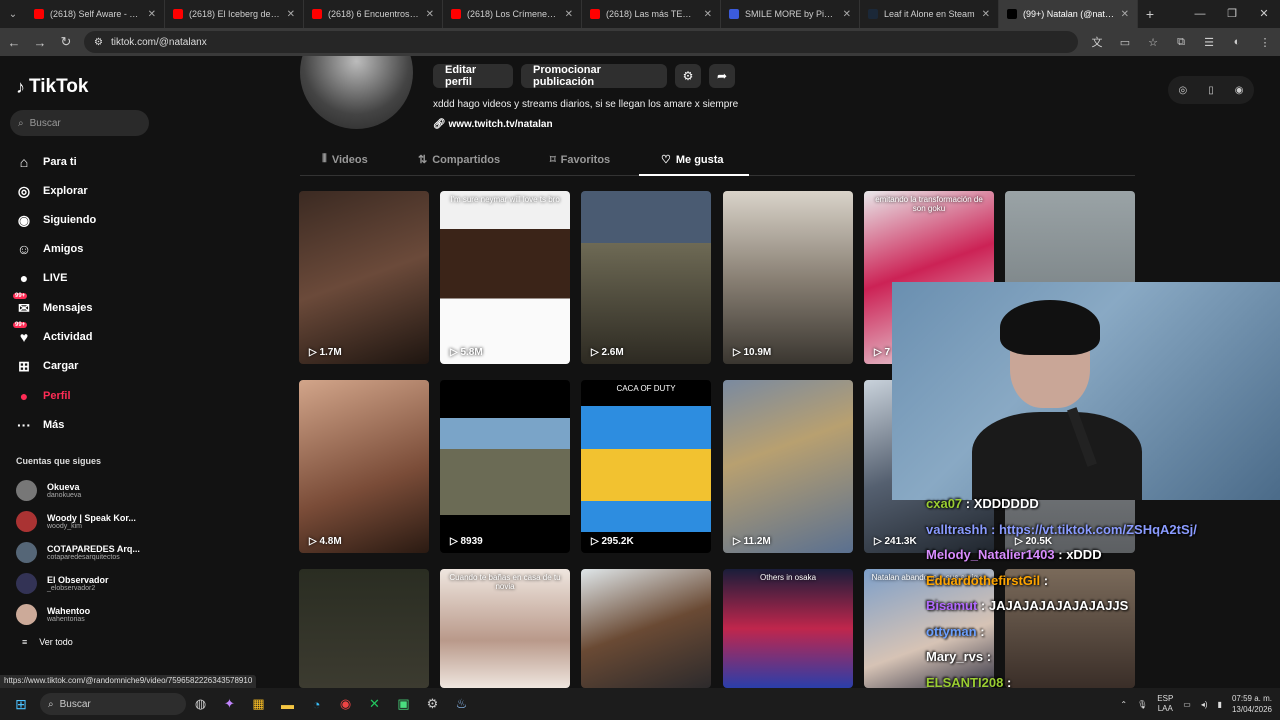  Describe the element at coordinates (1237, 42) in the screenshot. I see `profile-avatar-icon: ◐` at that location.